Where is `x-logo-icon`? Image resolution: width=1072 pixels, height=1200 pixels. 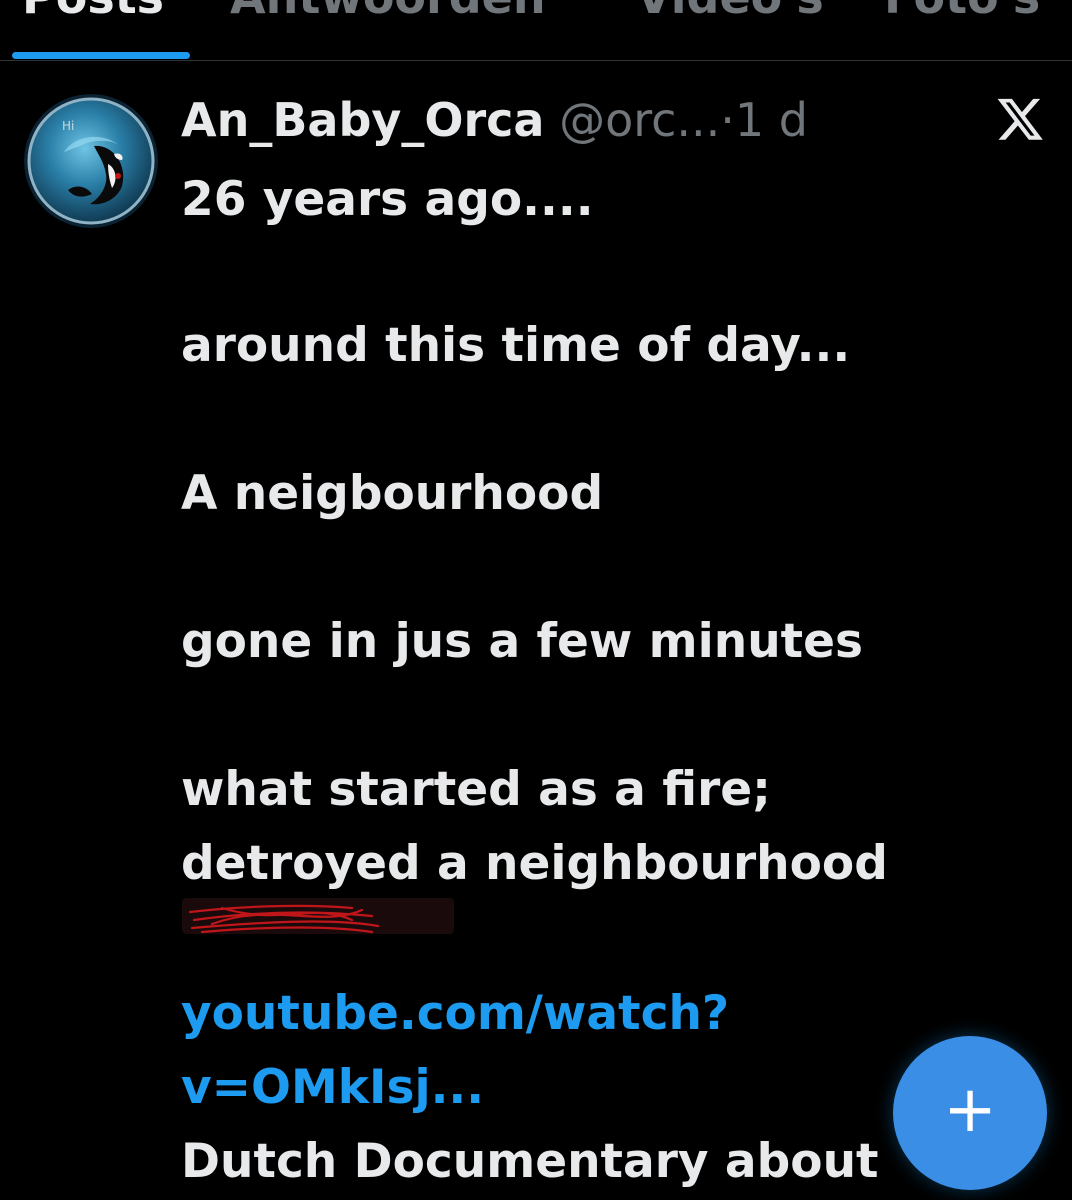
x-logo-icon is located at coordinates (1020, 119).